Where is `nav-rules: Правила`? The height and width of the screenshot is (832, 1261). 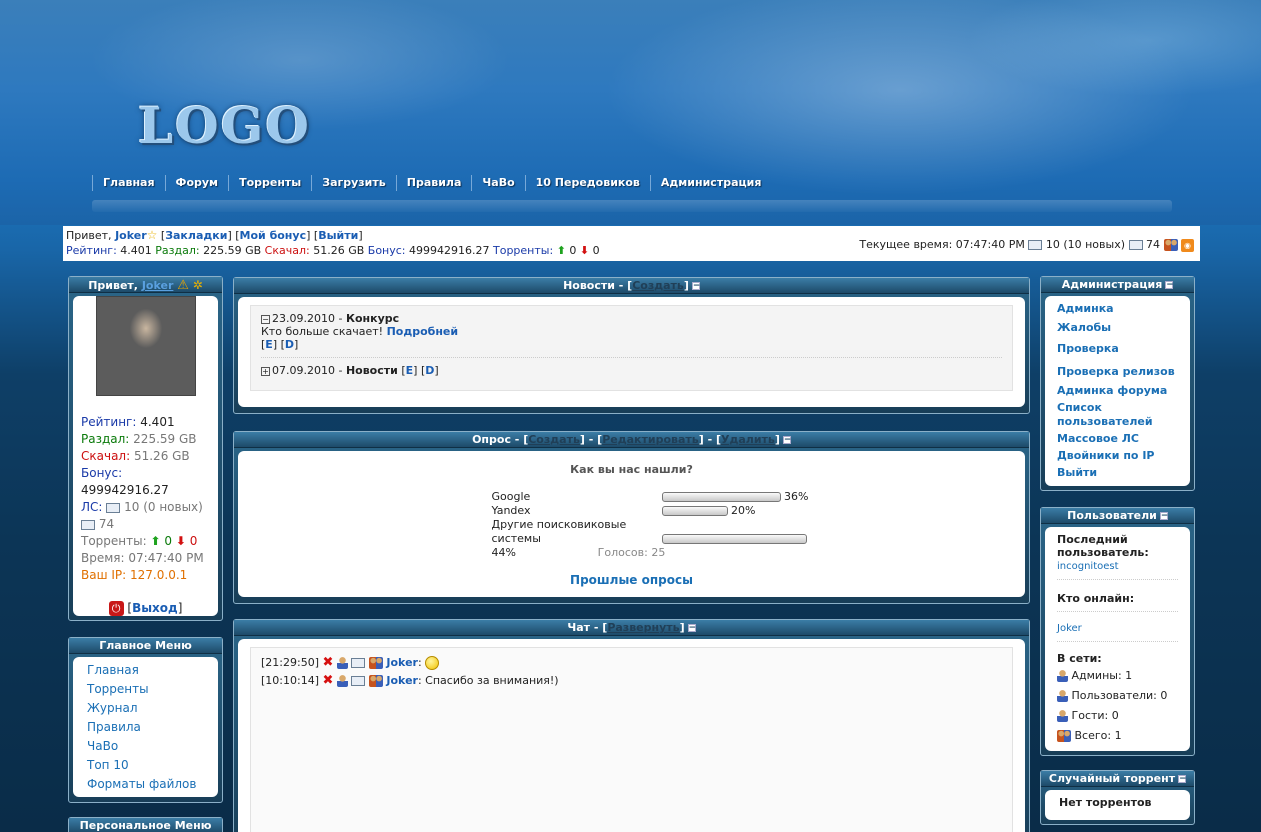
nav-rules: Правила is located at coordinates (433, 183).